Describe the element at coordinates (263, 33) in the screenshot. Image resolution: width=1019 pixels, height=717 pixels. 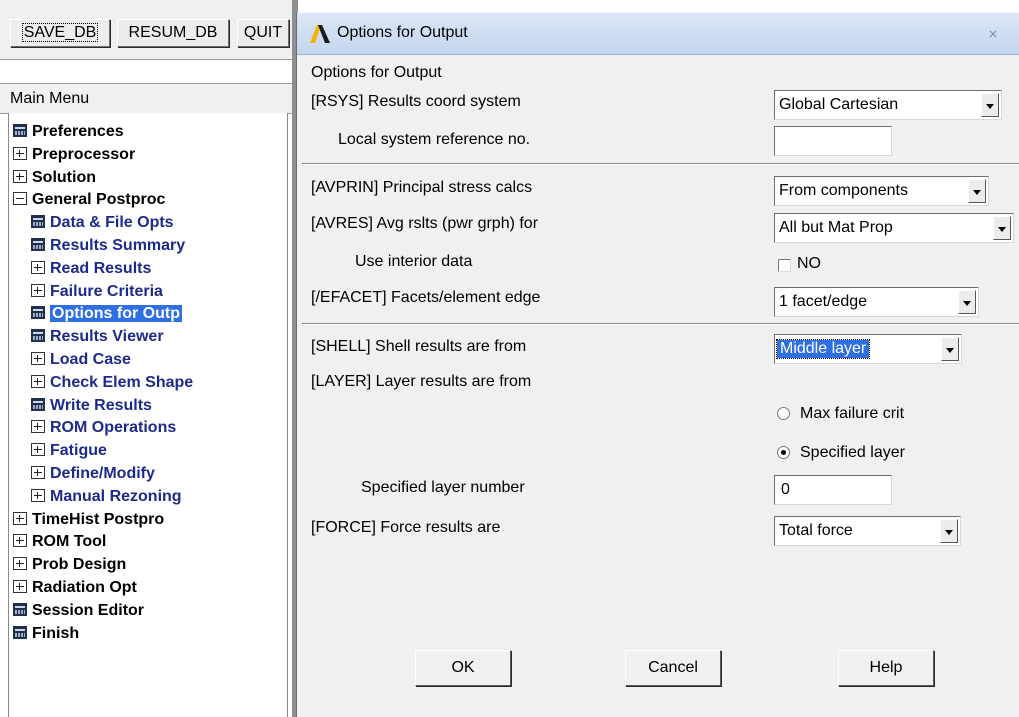
I see `quit-button: QUIT` at that location.